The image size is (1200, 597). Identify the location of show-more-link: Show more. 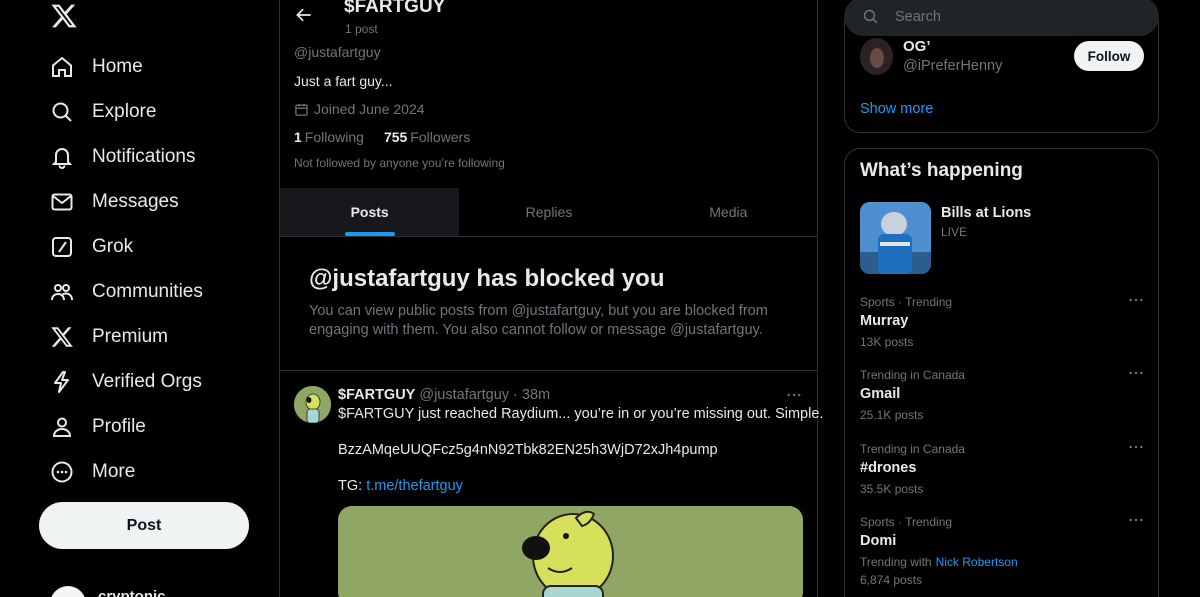
(896, 109).